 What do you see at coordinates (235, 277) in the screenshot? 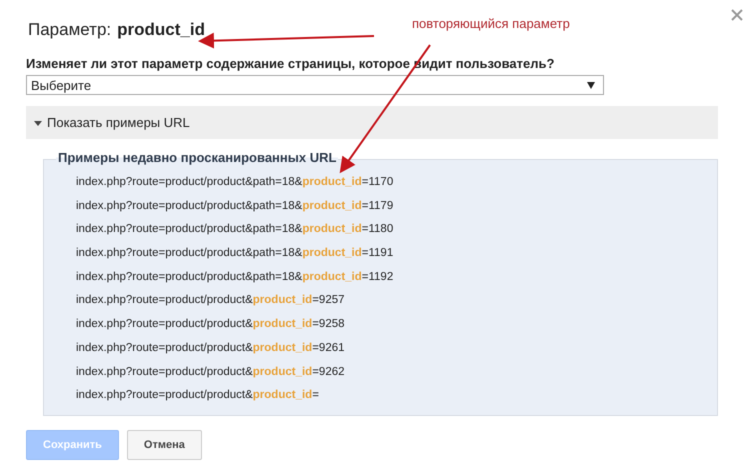
I see `url-example: index.php?route=product/product&path=18&product_id=1192` at bounding box center [235, 277].